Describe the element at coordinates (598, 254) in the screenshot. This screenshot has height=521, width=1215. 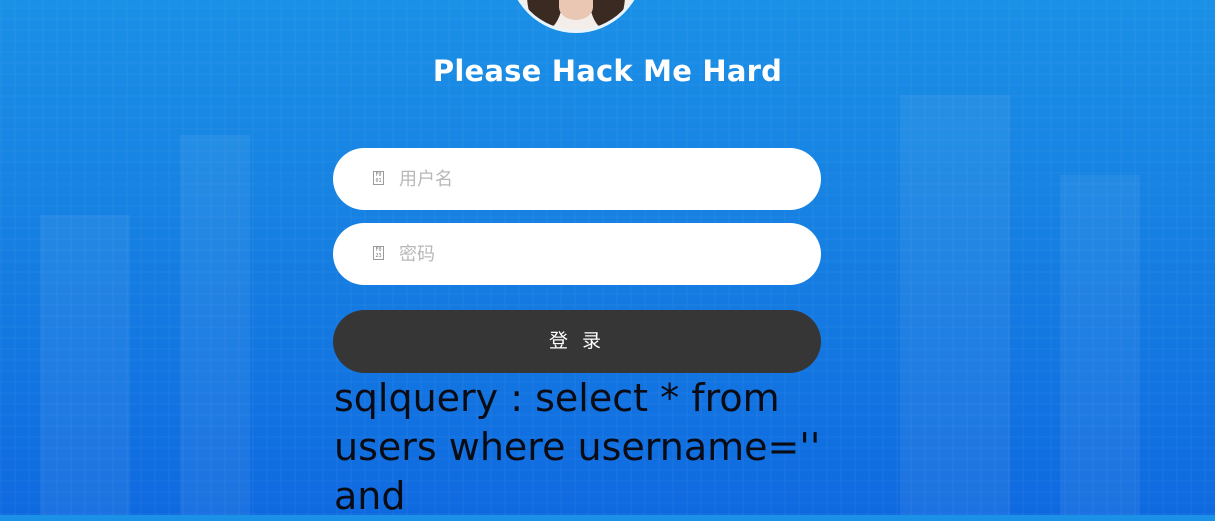
I see `password-input` at that location.